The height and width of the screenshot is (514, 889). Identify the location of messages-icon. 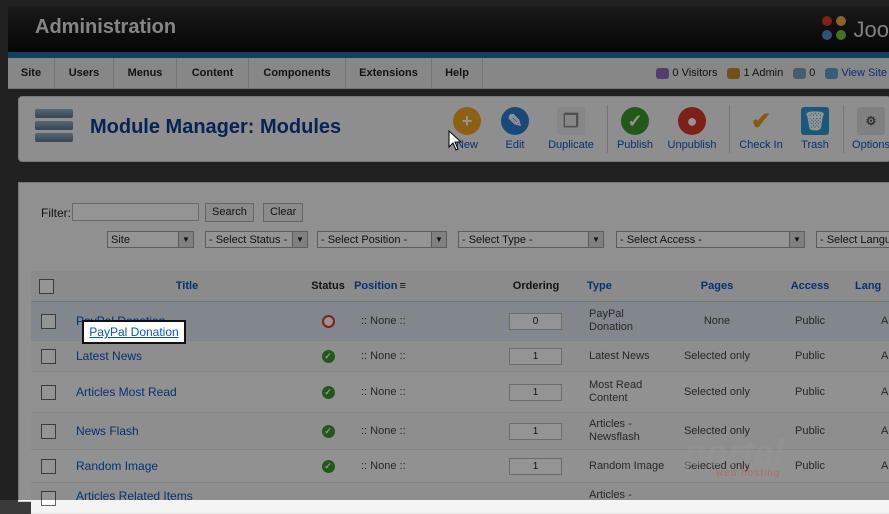
(800, 73).